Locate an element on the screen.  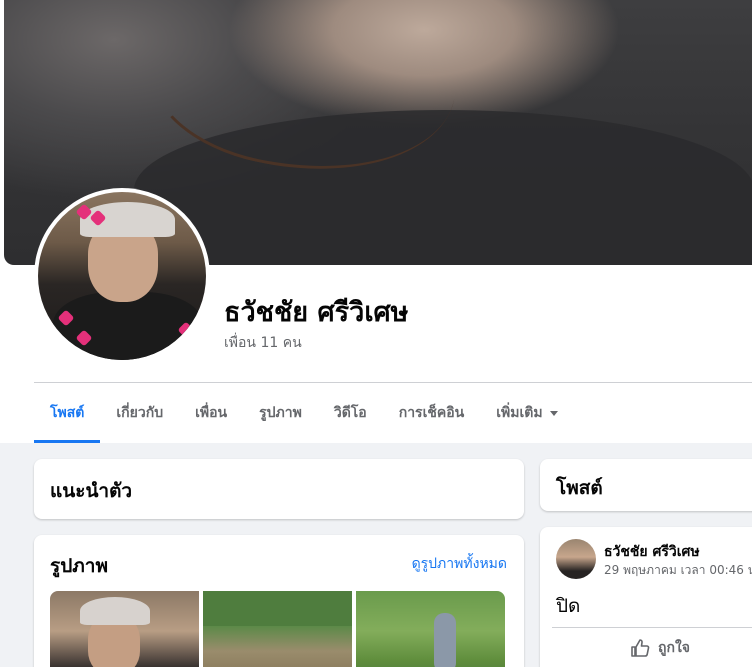
tab-posts: โพสต์ is located at coordinates (67, 413).